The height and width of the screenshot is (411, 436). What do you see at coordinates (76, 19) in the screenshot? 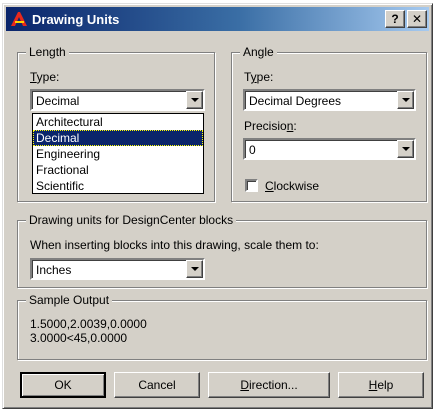
I see `window-title: Drawing Units` at bounding box center [76, 19].